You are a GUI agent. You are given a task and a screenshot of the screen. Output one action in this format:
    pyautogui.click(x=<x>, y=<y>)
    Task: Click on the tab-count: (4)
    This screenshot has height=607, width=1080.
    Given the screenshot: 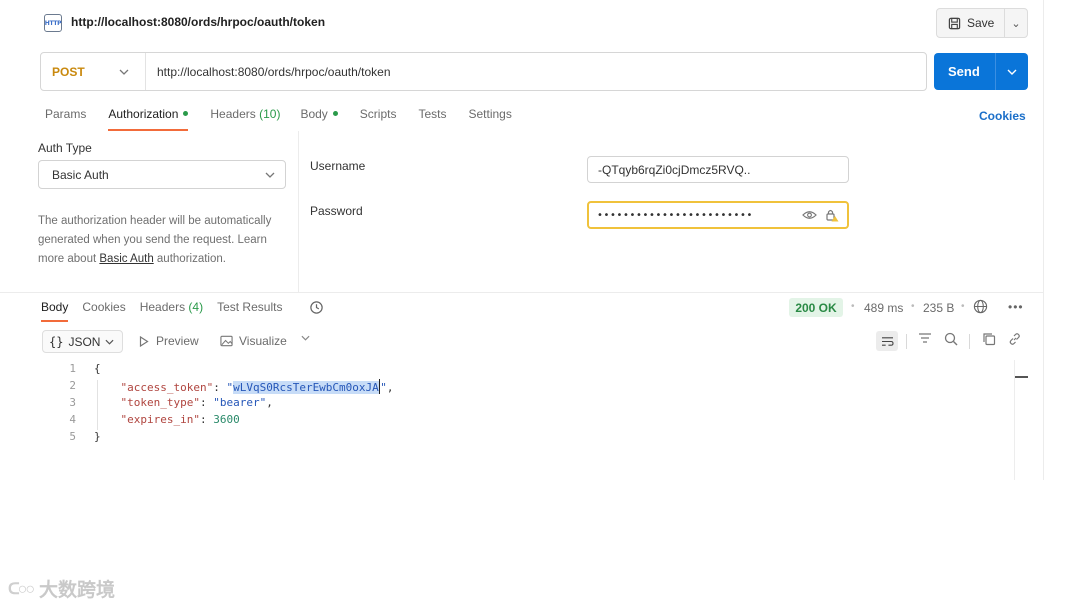 What is the action you would take?
    pyautogui.click(x=196, y=307)
    